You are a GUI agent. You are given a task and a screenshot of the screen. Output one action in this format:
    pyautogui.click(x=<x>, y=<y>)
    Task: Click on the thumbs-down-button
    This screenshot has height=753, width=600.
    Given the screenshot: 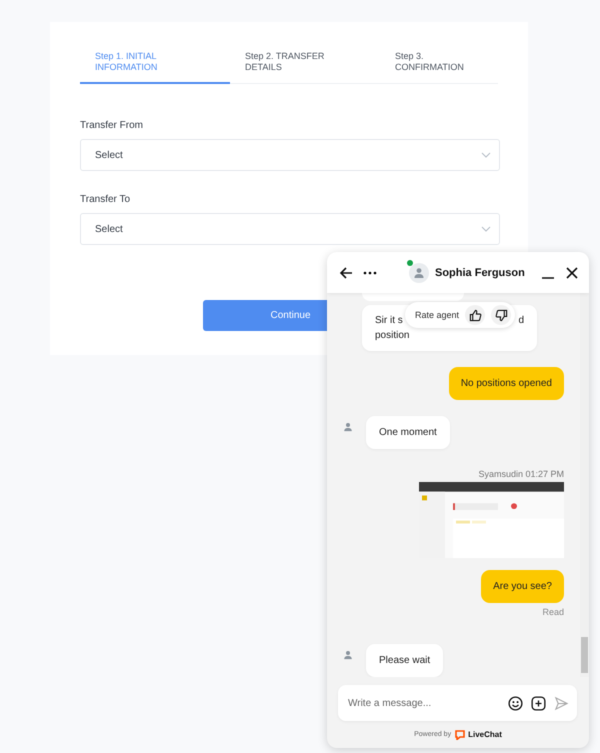 What is the action you would take?
    pyautogui.click(x=501, y=315)
    